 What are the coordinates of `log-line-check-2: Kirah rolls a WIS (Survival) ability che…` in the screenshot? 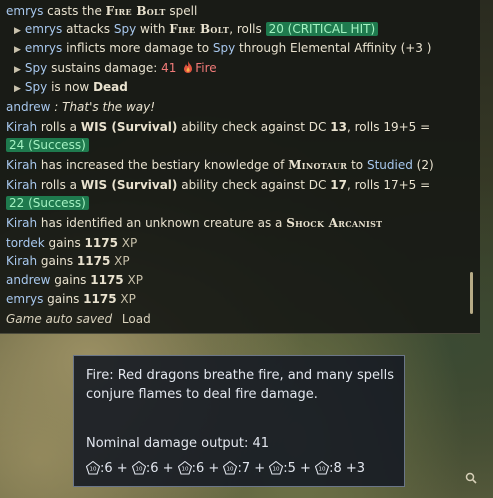 It's located at (218, 185).